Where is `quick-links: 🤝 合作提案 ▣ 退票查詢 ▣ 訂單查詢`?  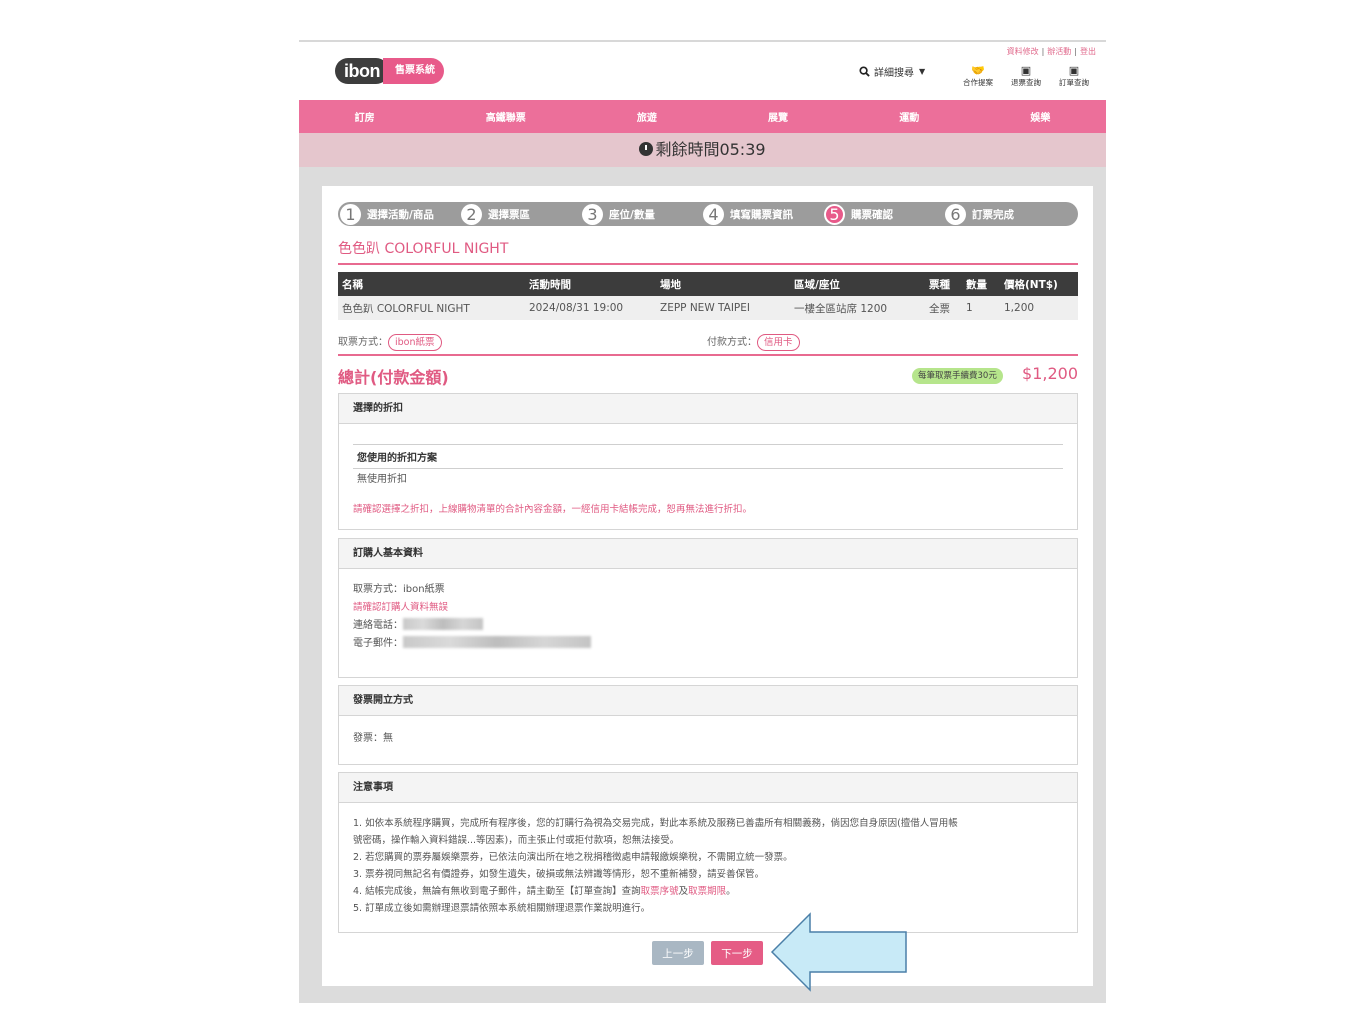
quick-links: 🤝 合作提案 ▣ 退票查詢 ▣ 訂單查詢 is located at coordinates (1026, 76).